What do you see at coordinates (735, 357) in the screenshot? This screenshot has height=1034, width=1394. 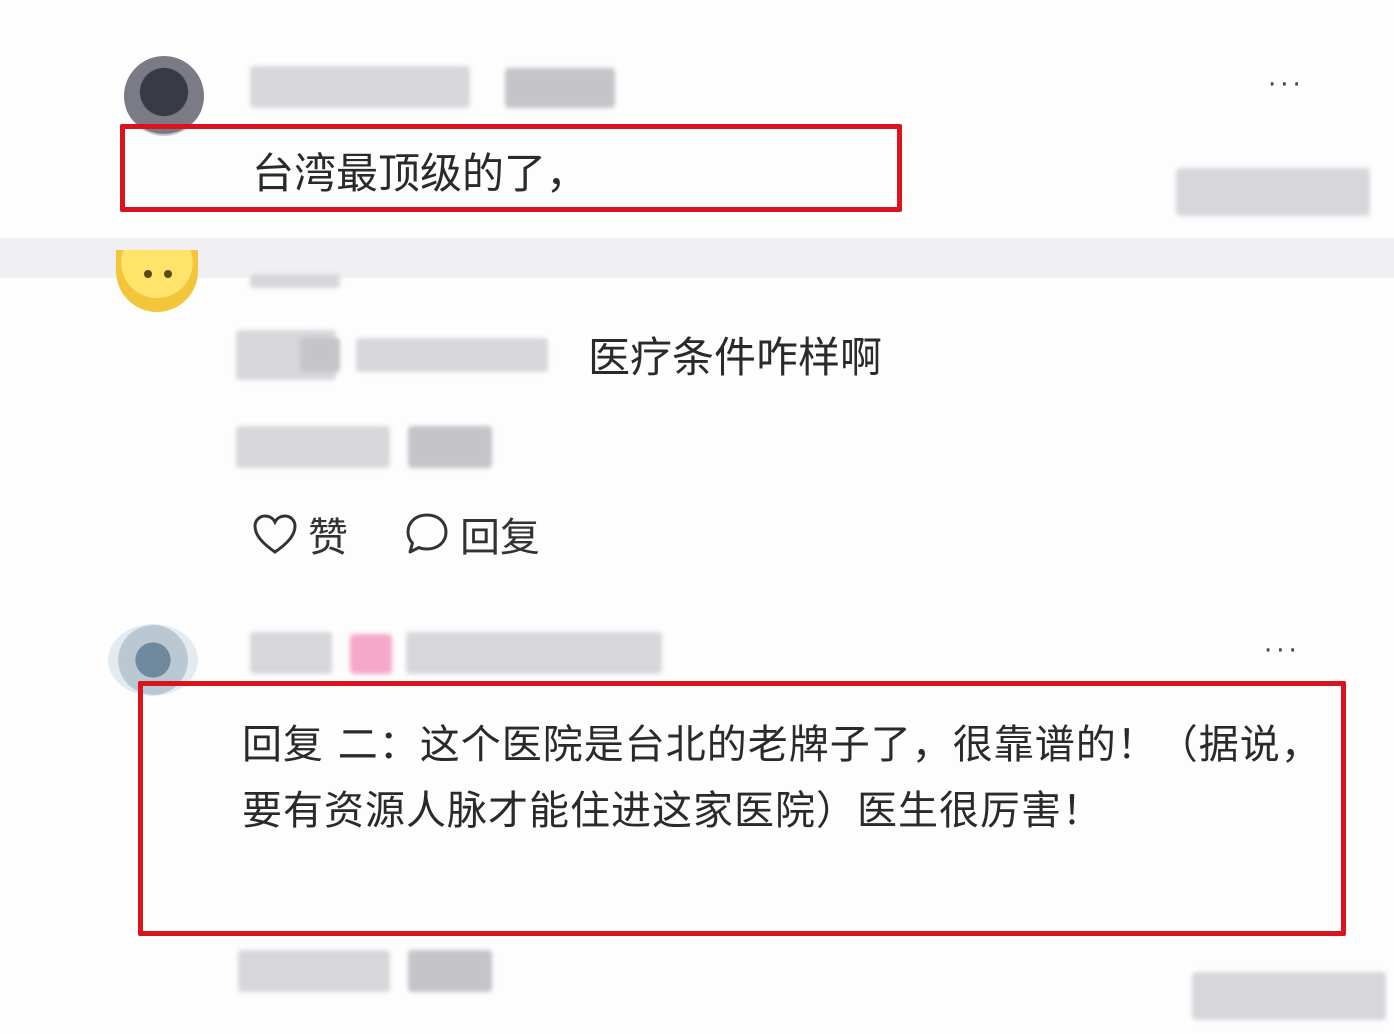 I see `comment-text: 医疗条件咋样啊` at bounding box center [735, 357].